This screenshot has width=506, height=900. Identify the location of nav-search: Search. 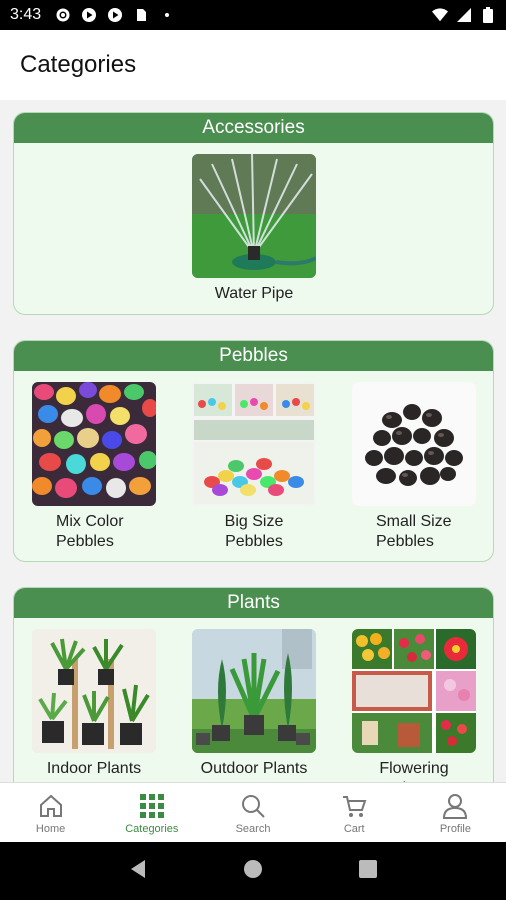
(252, 812).